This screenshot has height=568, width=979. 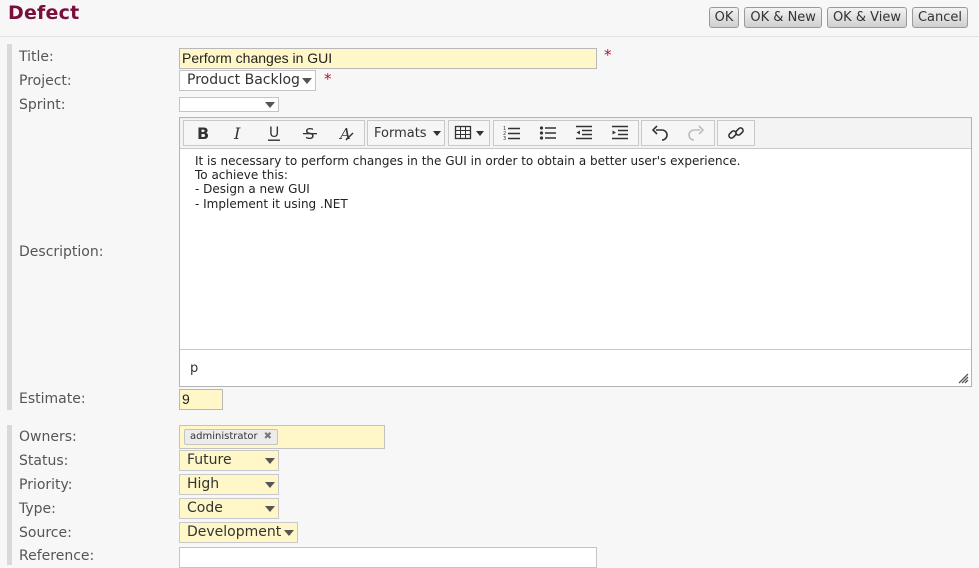 What do you see at coordinates (489, 36) in the screenshot?
I see `header-divider` at bounding box center [489, 36].